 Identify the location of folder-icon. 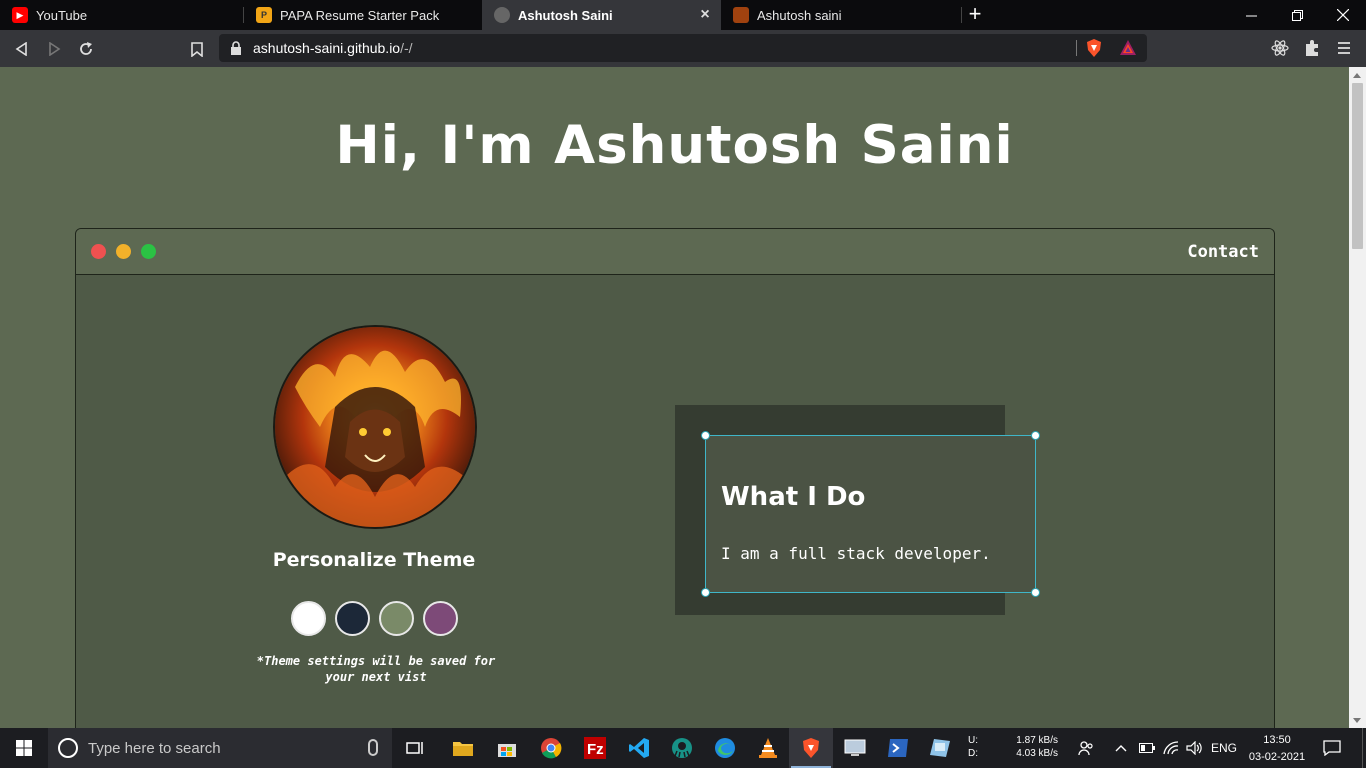
(463, 749).